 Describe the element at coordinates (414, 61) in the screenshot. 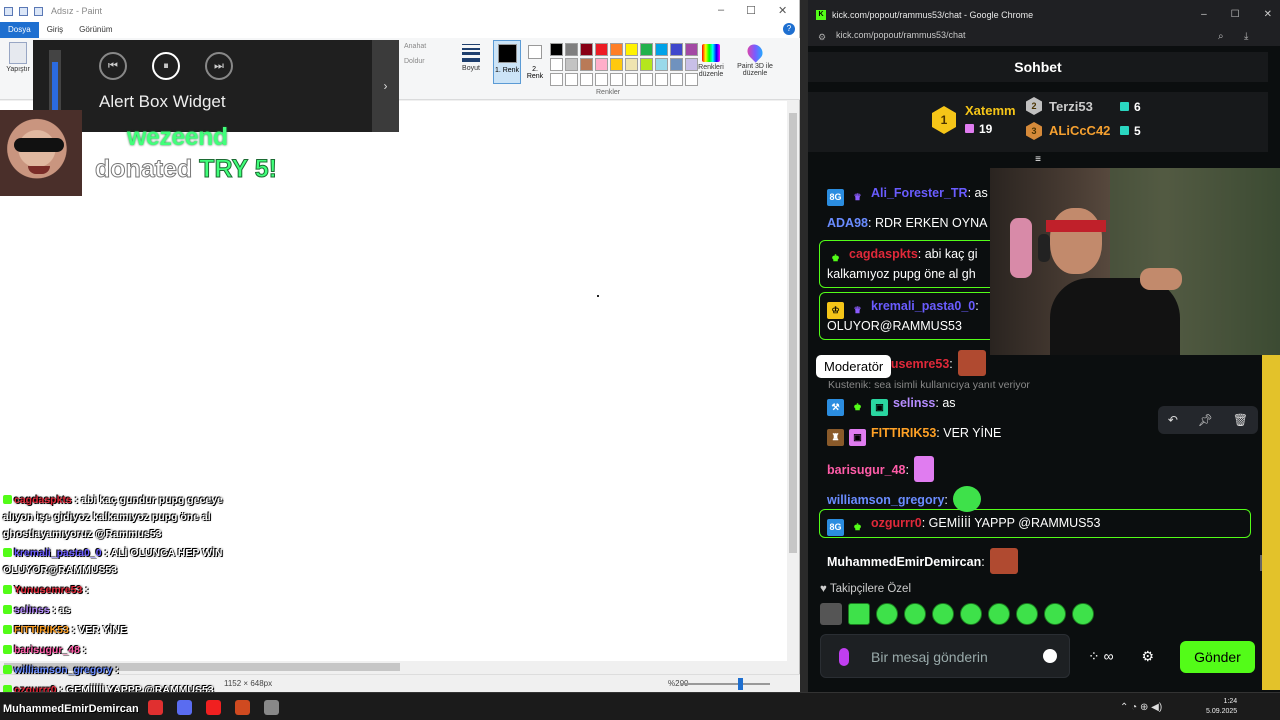

I see `fill-button: Doldur` at that location.